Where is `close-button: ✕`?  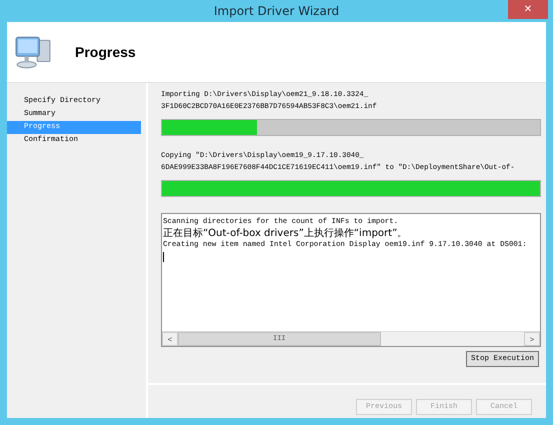 close-button: ✕ is located at coordinates (528, 9).